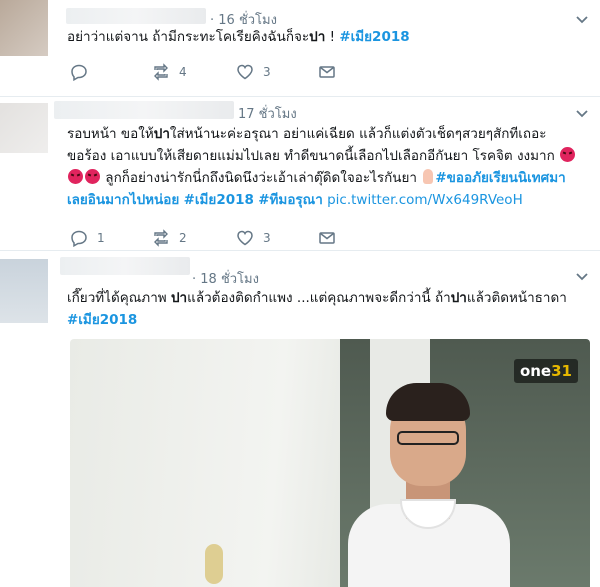 The image size is (600, 587). I want to click on media-link: pic.twitter.com/Wx649RVeoH, so click(425, 200).